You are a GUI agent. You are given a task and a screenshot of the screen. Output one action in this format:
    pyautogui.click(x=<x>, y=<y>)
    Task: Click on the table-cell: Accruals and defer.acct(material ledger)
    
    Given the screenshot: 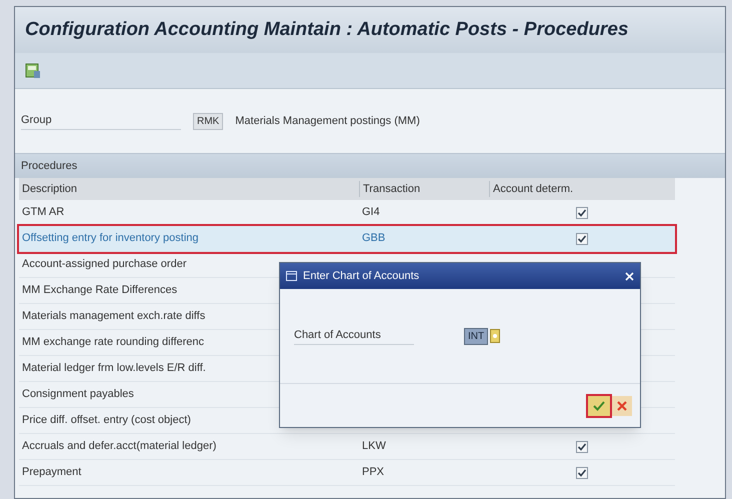 What is the action you would take?
    pyautogui.click(x=119, y=446)
    